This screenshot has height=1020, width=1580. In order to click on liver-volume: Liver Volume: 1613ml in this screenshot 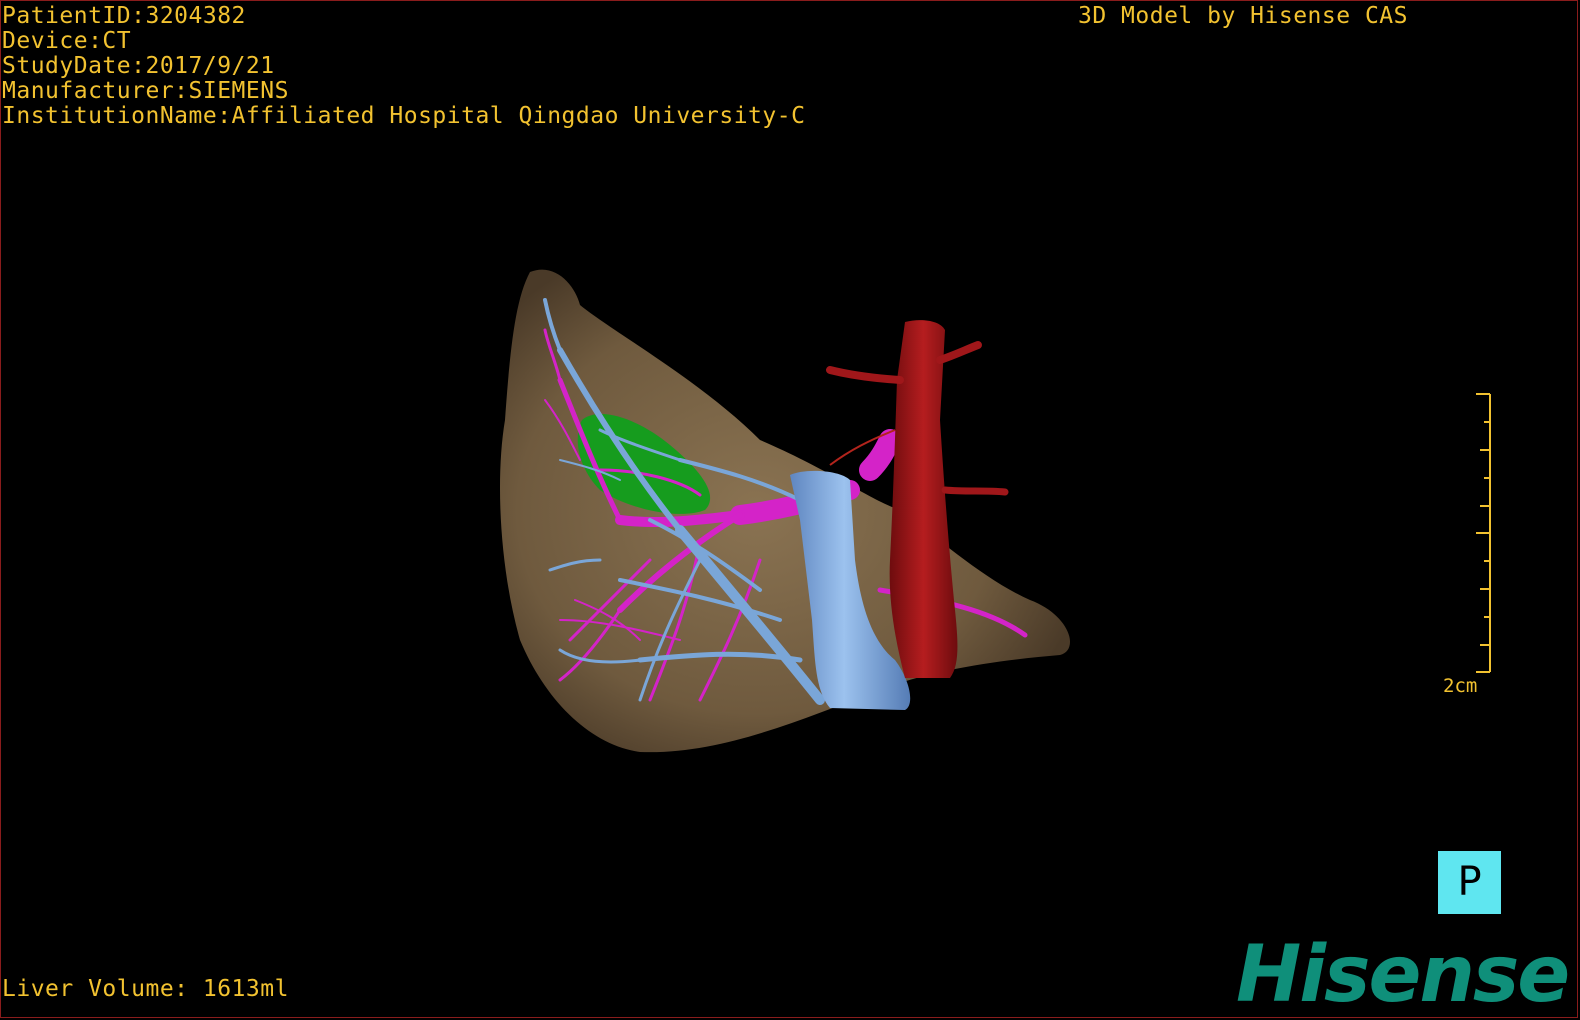, I will do `click(145, 989)`.